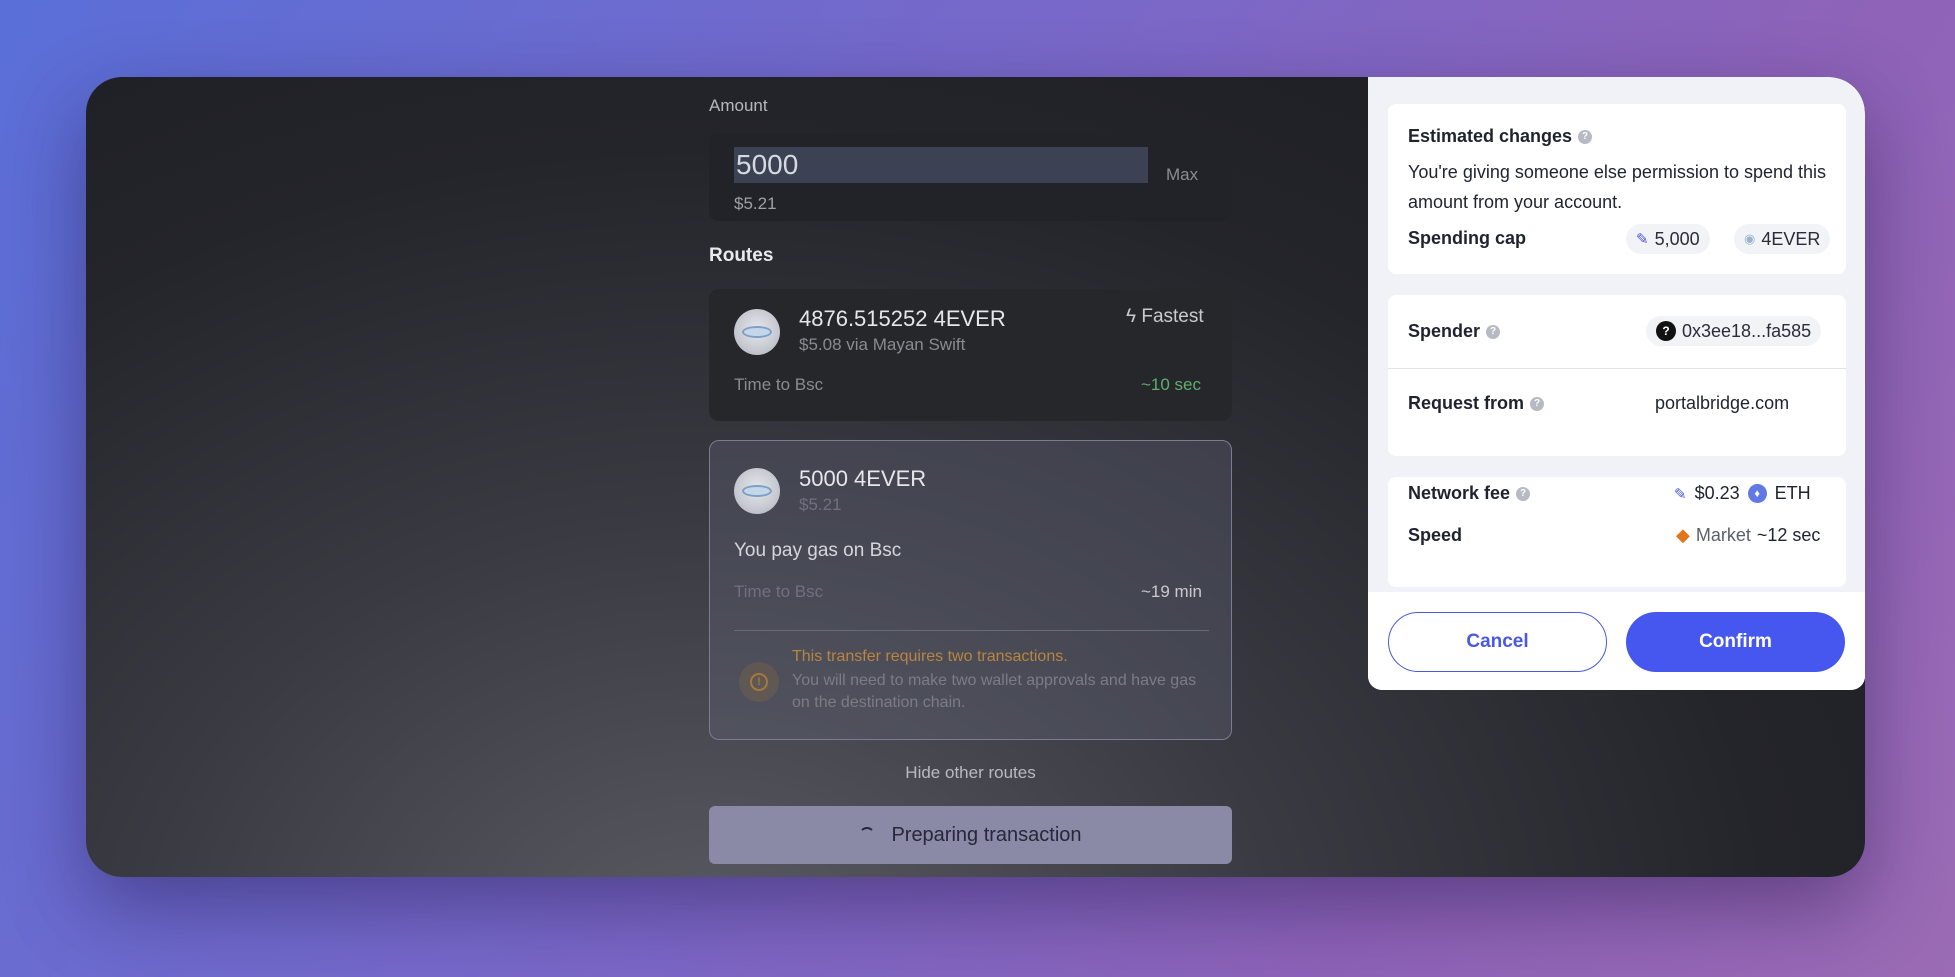  What do you see at coordinates (1757, 493) in the screenshot?
I see `ethereum-icon: ♦` at bounding box center [1757, 493].